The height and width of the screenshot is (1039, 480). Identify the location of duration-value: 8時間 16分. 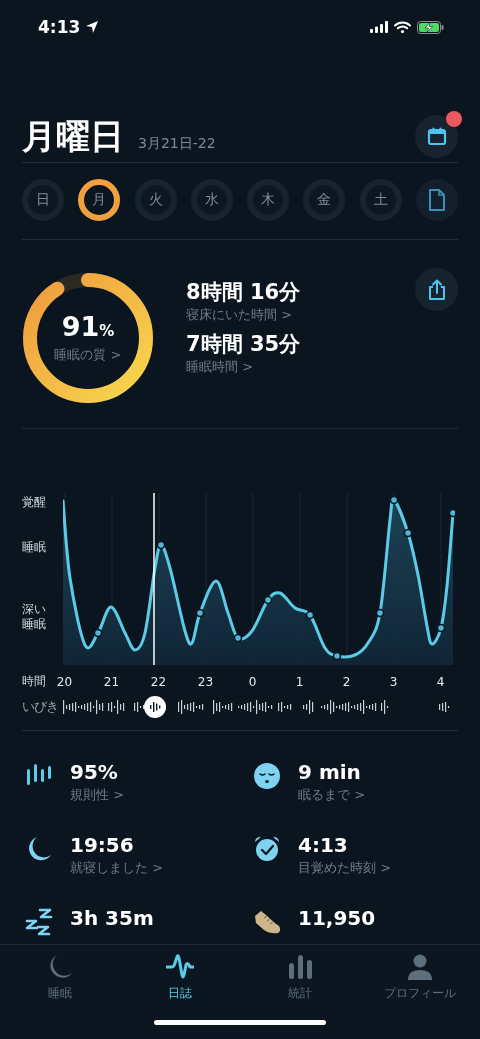
(244, 292).